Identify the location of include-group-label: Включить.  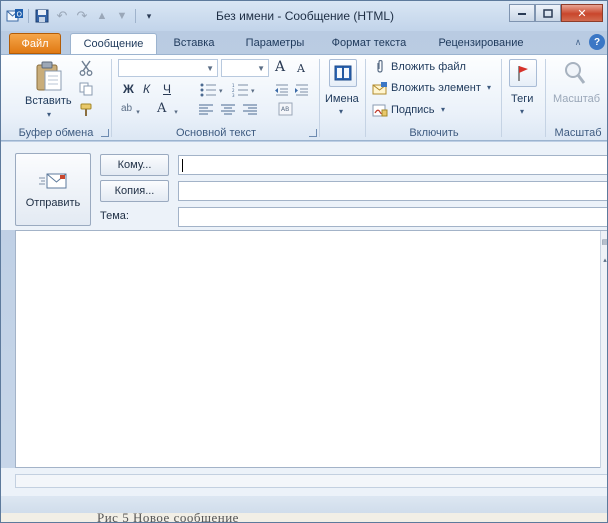
(434, 133).